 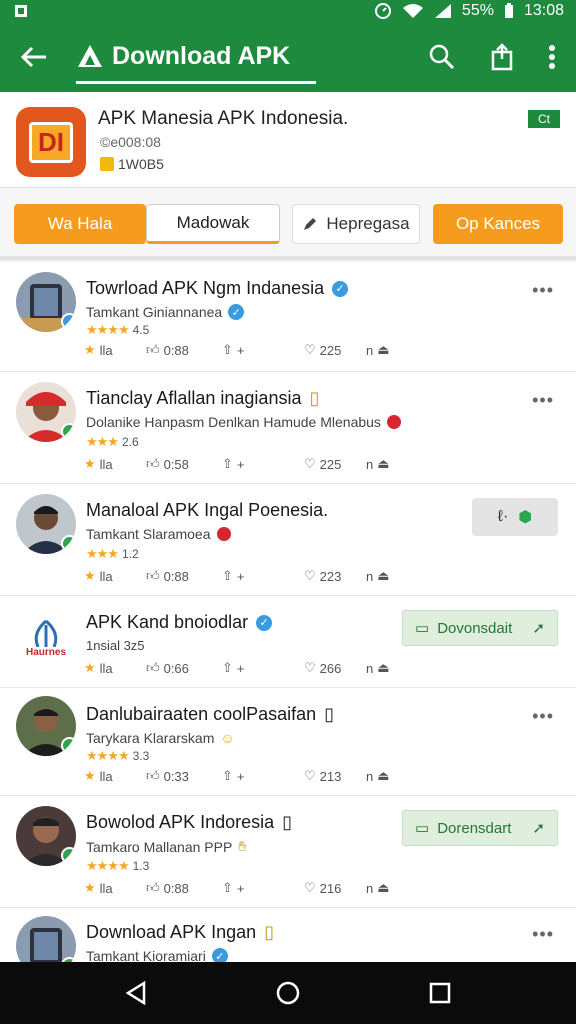 I want to click on item-subtitle: Tamkant Kioramiari ✓, so click(x=157, y=955).